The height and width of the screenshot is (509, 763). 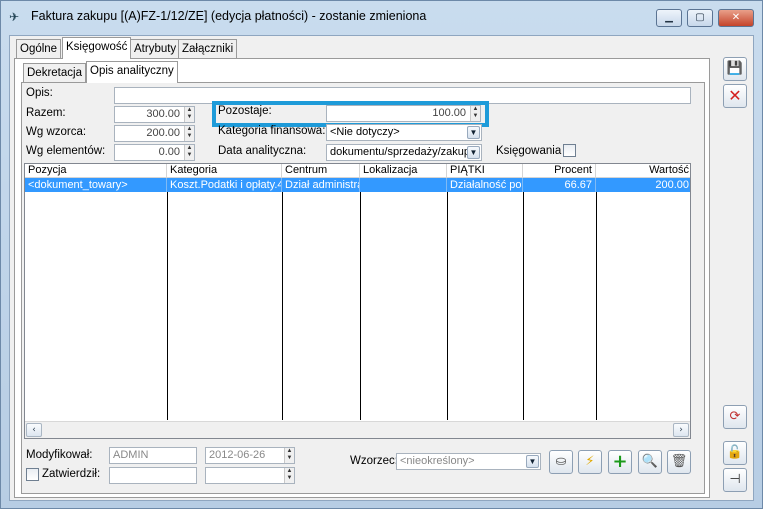 I want to click on col-header-lokalizacja: Lokalizacja, so click(x=403, y=171).